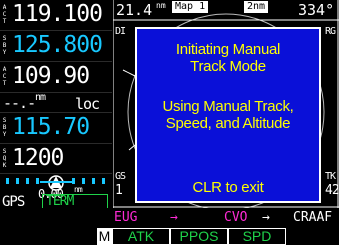 The height and width of the screenshot is (245, 339). I want to click on com-standby-frequency: 125.800, so click(57, 45).